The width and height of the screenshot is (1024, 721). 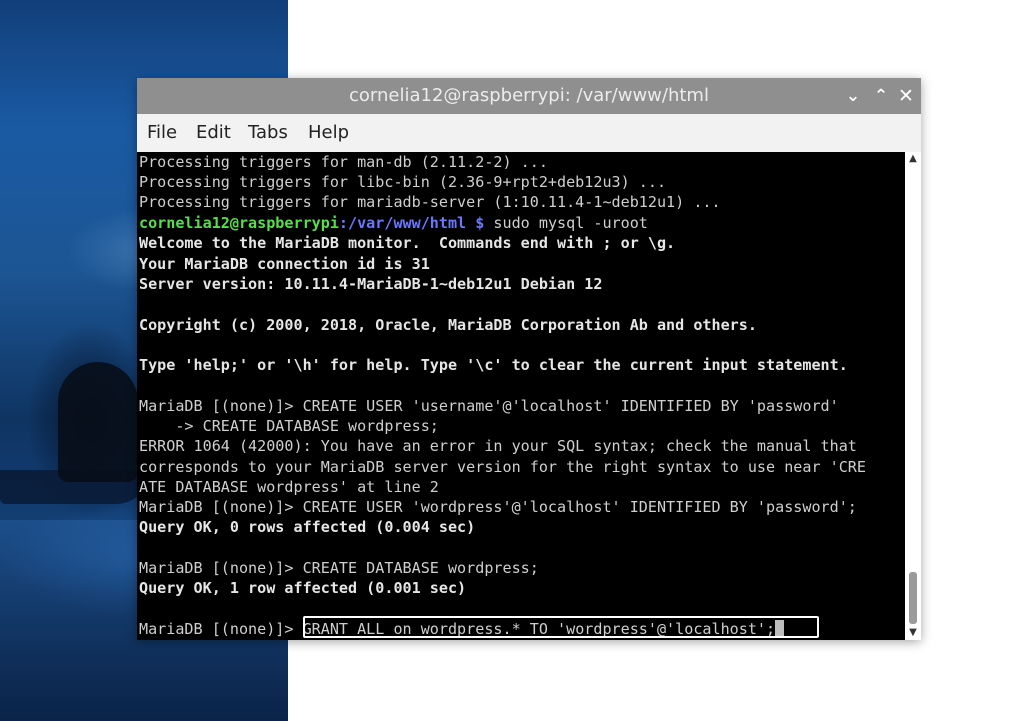 What do you see at coordinates (289, 426) in the screenshot?
I see `terminal-line: -> CREATE DATABASE wordpress;` at bounding box center [289, 426].